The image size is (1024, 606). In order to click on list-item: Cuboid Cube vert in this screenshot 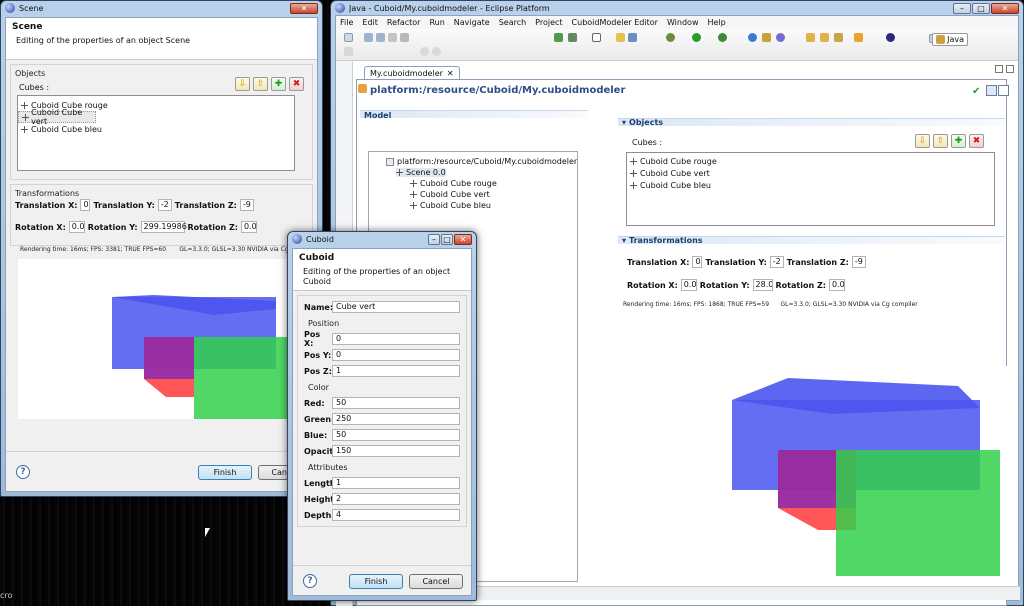, I will do `click(810, 173)`.